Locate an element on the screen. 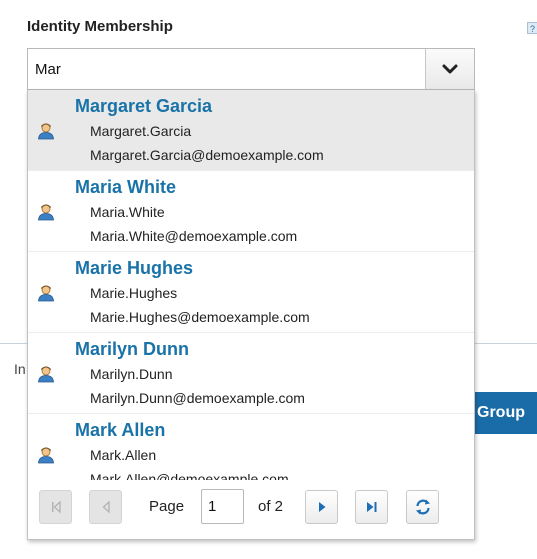 Image resolution: width=537 pixels, height=559 pixels. last-page-icon is located at coordinates (371, 507).